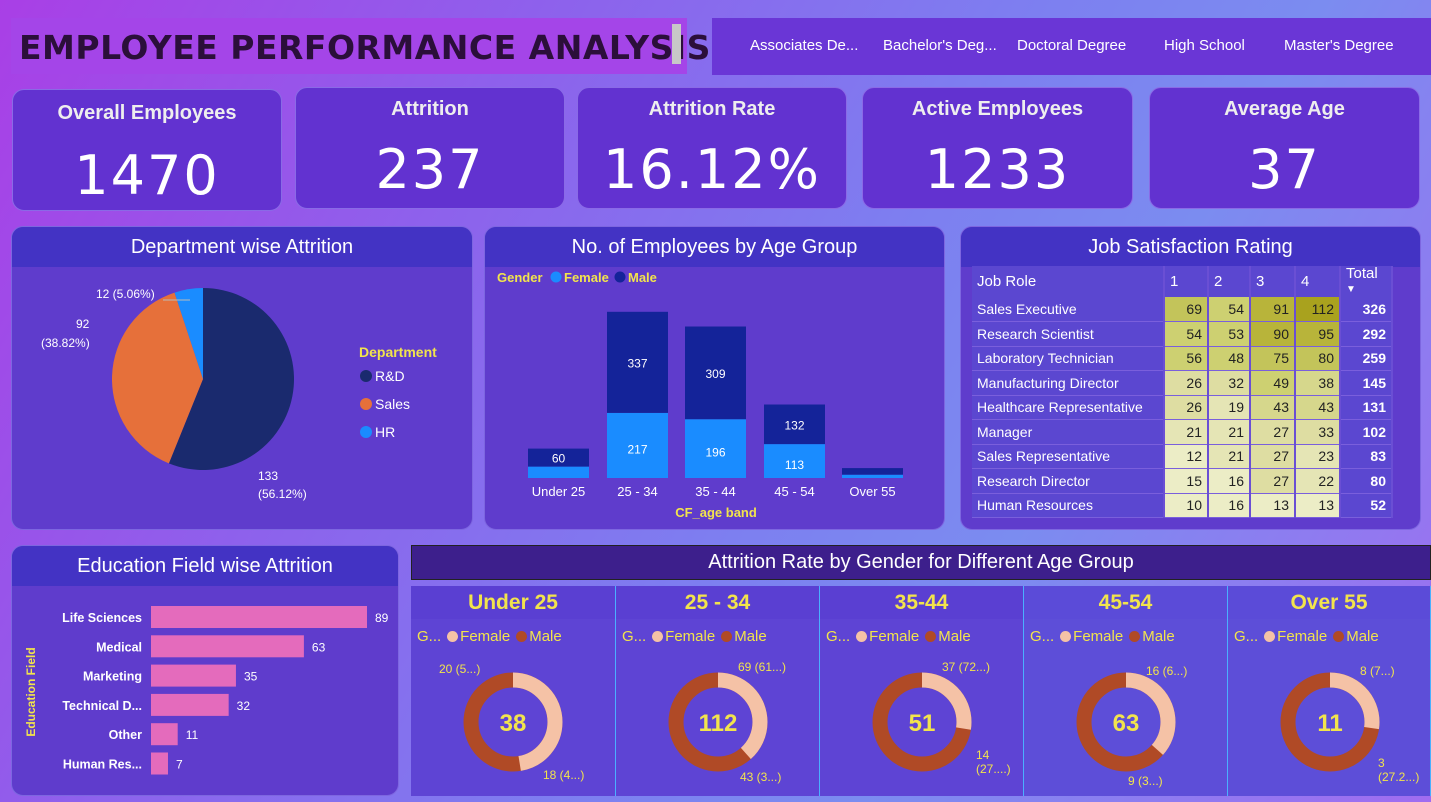 The image size is (1431, 802). Describe the element at coordinates (642, 277) in the screenshot. I see `legend-label-male: Male` at that location.